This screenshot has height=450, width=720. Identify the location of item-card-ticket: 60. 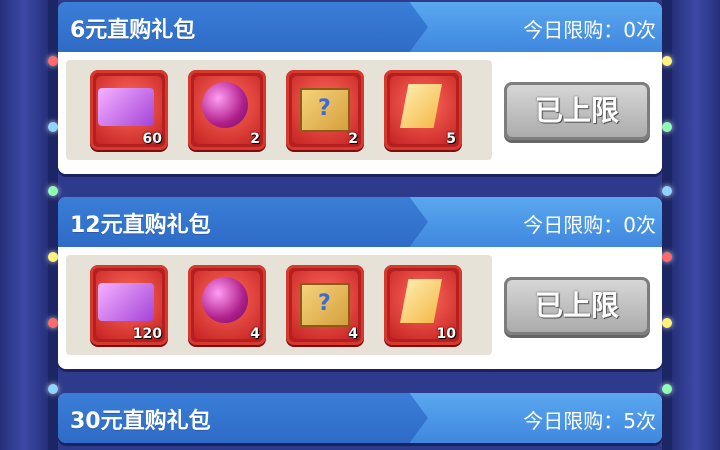
(129, 110).